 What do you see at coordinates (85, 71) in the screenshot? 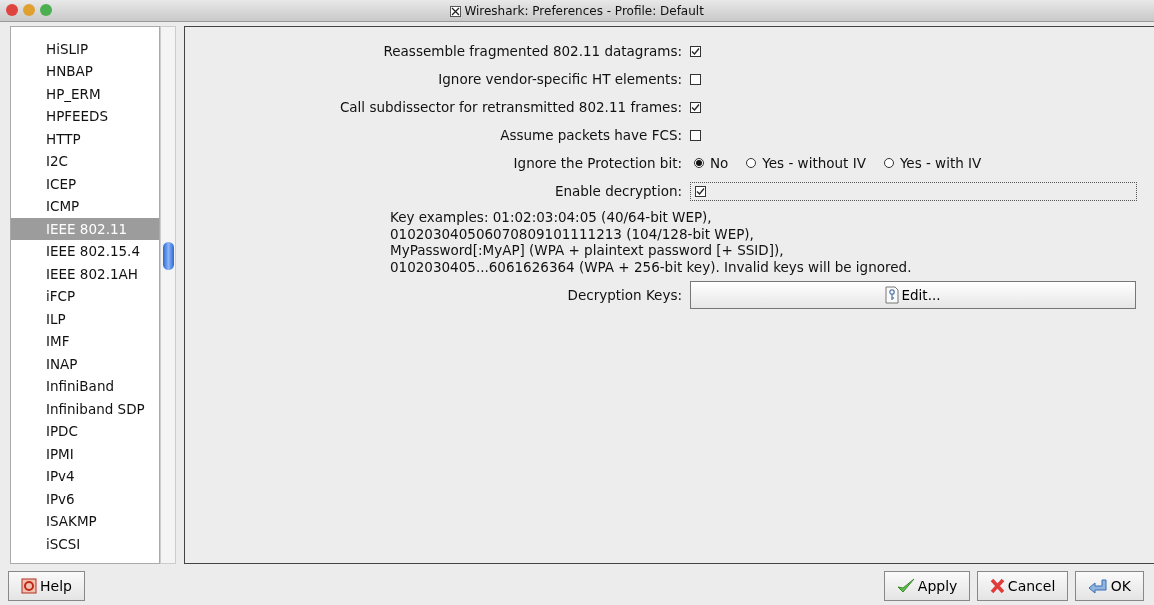
I see `list-item: HNBAP` at bounding box center [85, 71].